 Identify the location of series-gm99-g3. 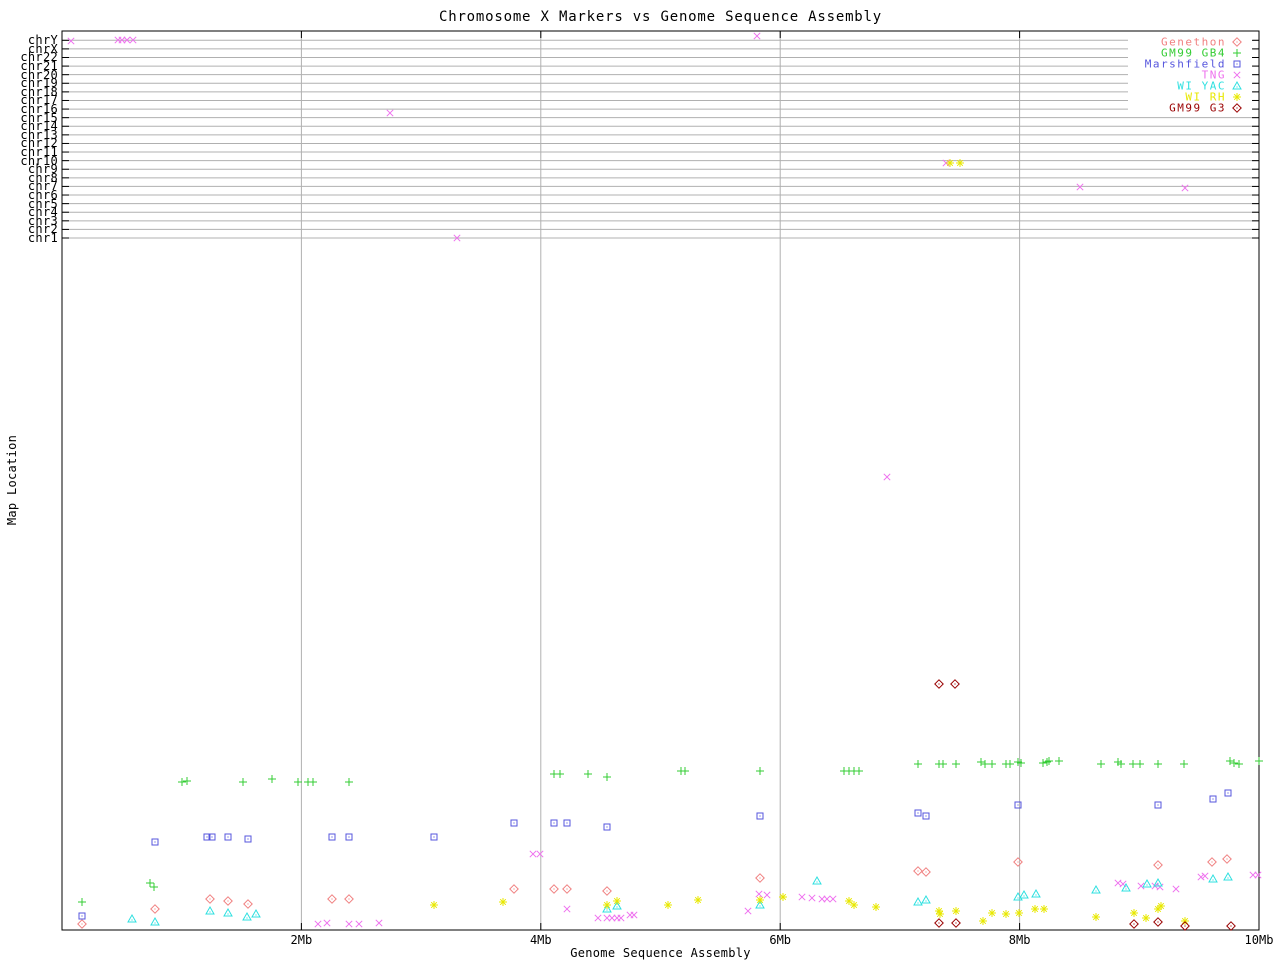
(1085, 805).